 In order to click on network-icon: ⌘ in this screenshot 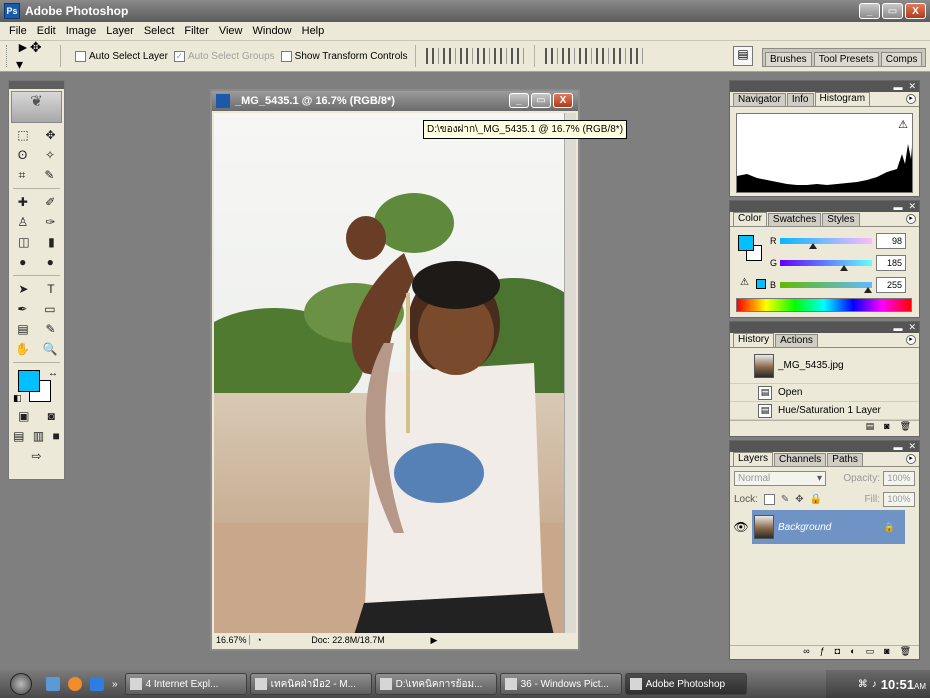, I will do `click(863, 684)`.